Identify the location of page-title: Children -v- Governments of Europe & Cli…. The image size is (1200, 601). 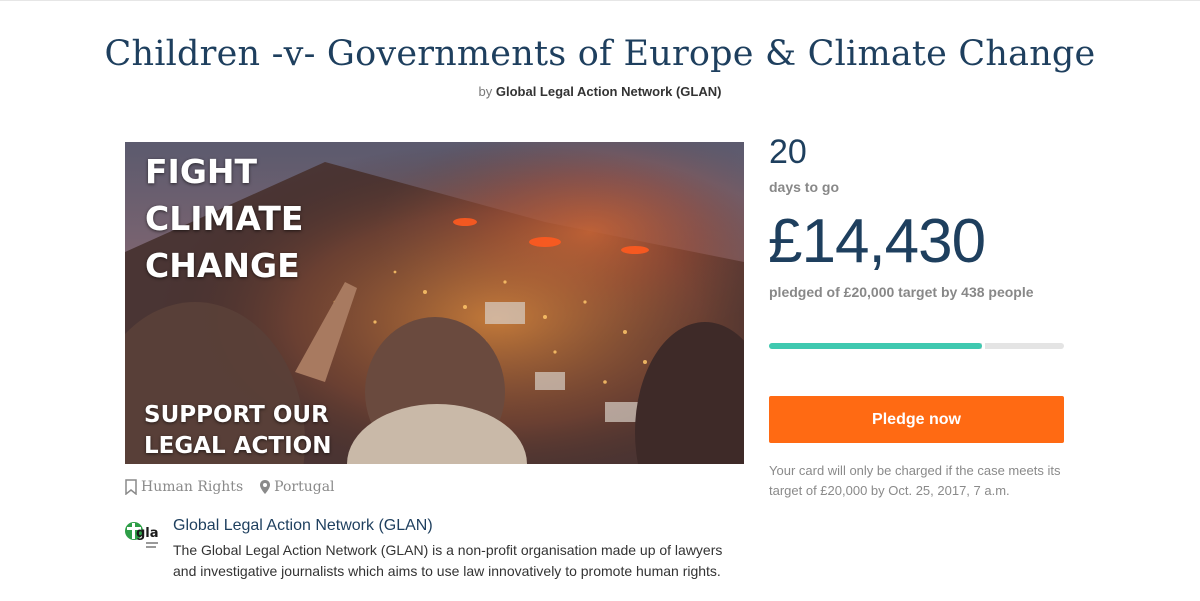
(600, 54).